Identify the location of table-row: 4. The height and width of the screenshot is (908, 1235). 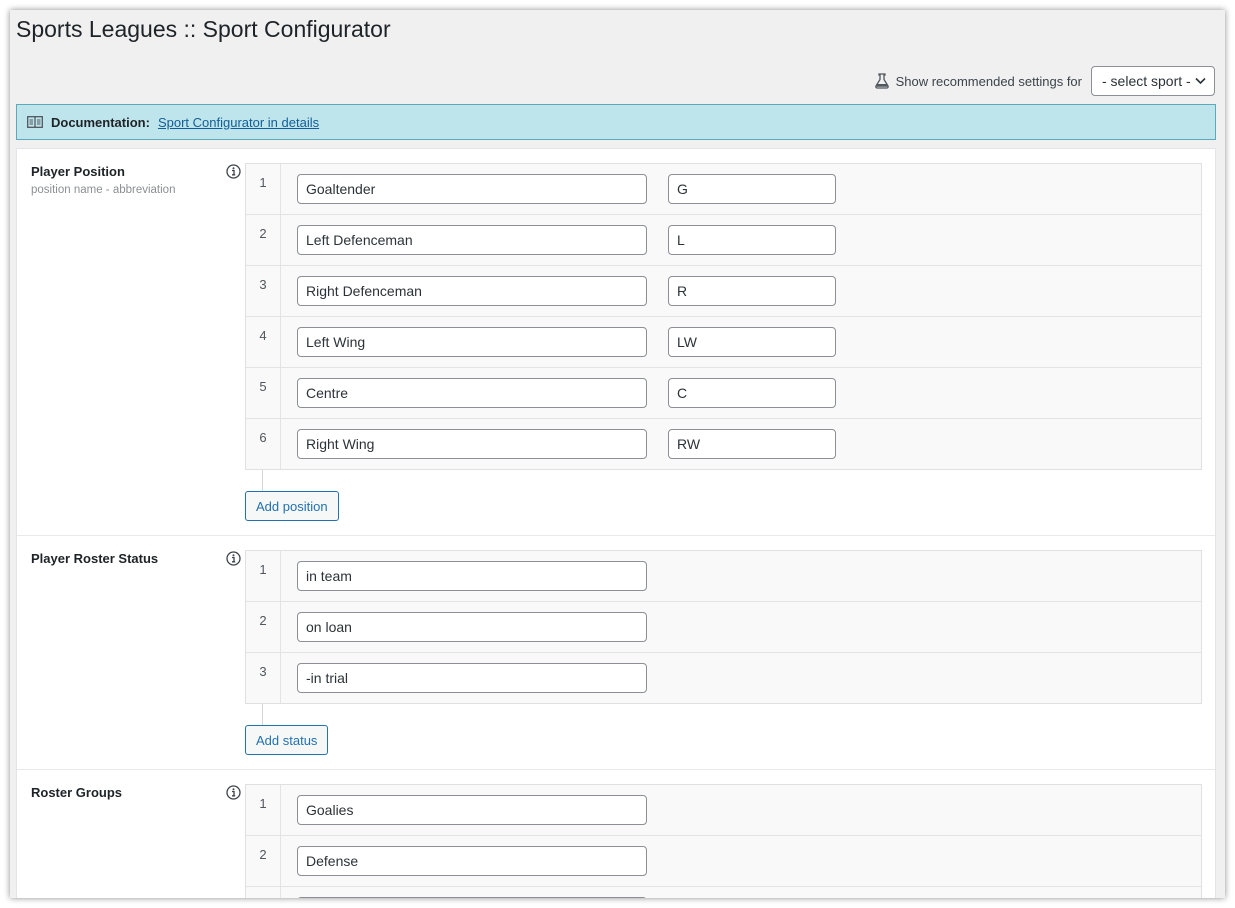
(723, 342).